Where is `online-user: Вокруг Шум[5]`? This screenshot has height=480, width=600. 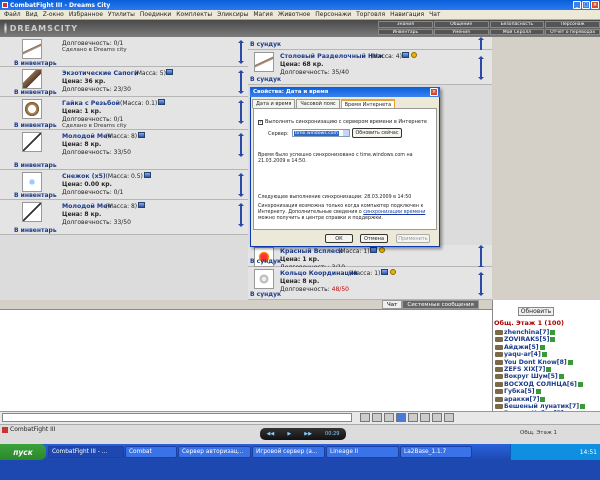 online-user: Вокруг Шум[5] is located at coordinates (529, 376).